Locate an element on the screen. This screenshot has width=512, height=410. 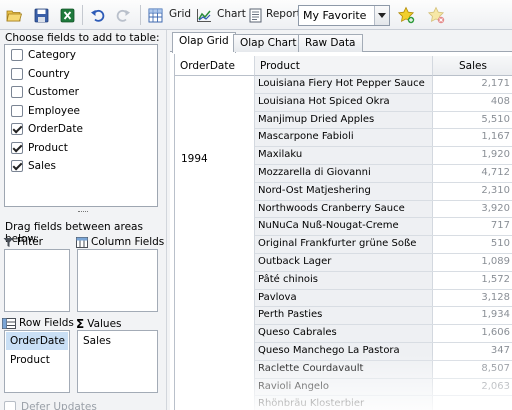
table-row: Louisiana Fiery Hot Pepper Sauce 2,171 is located at coordinates (383, 85).